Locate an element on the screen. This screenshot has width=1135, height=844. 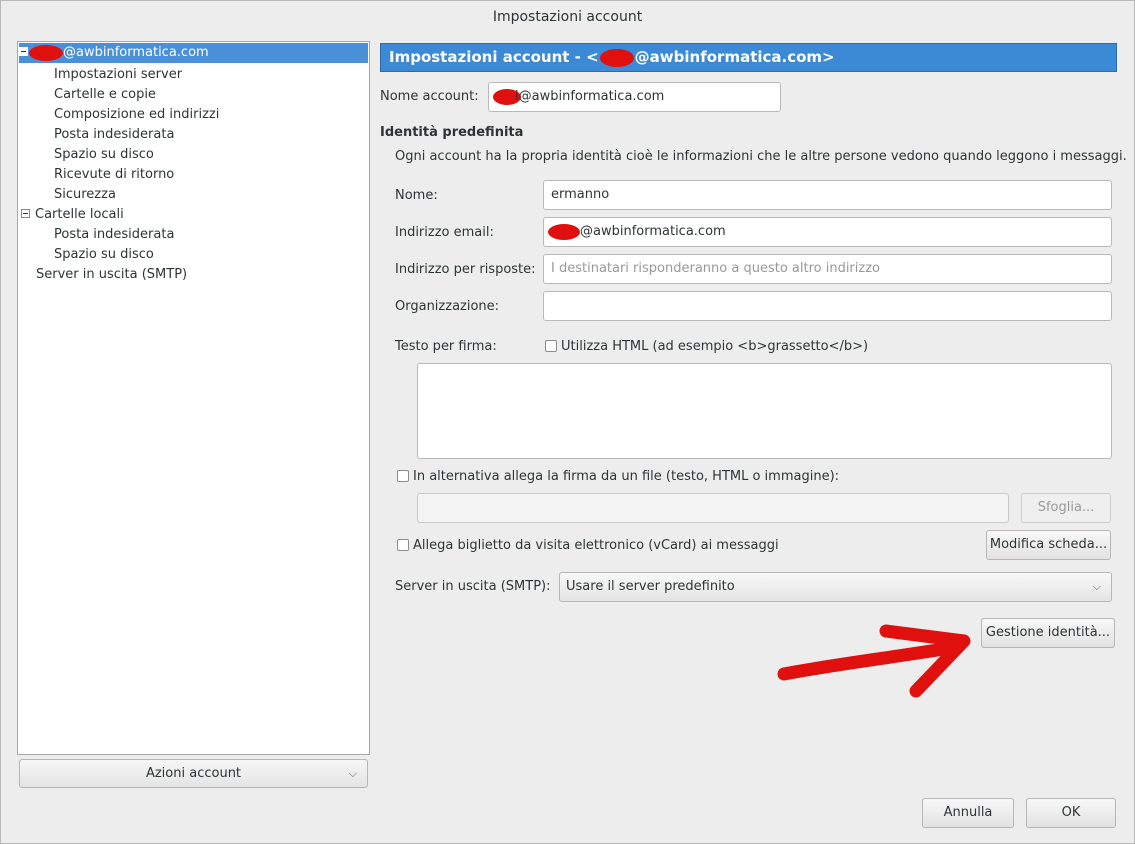
red-arrow is located at coordinates (874, 661).